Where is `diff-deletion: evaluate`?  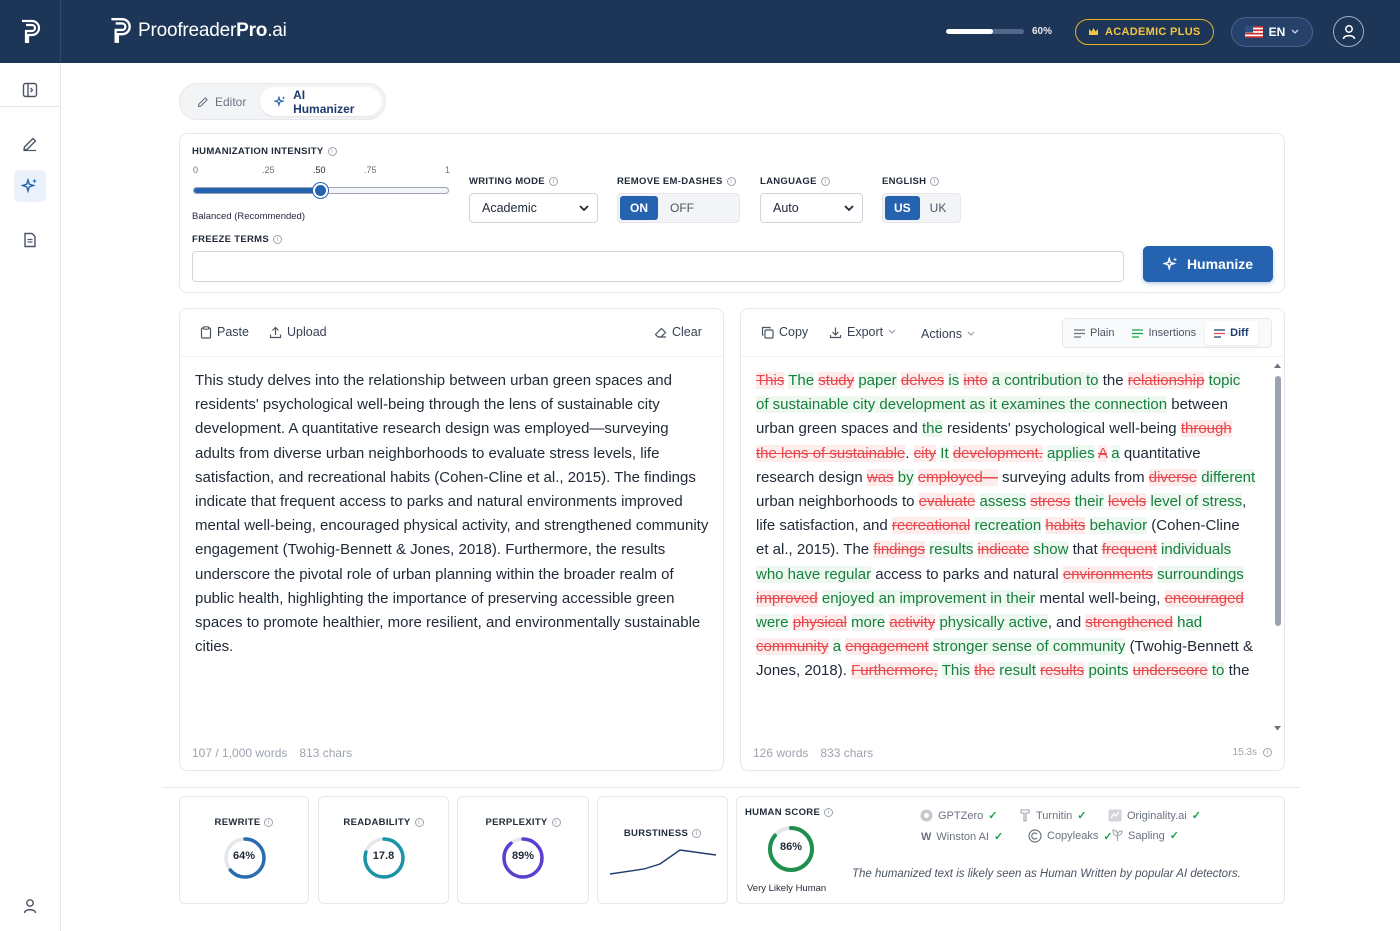
diff-deletion: evaluate is located at coordinates (947, 502).